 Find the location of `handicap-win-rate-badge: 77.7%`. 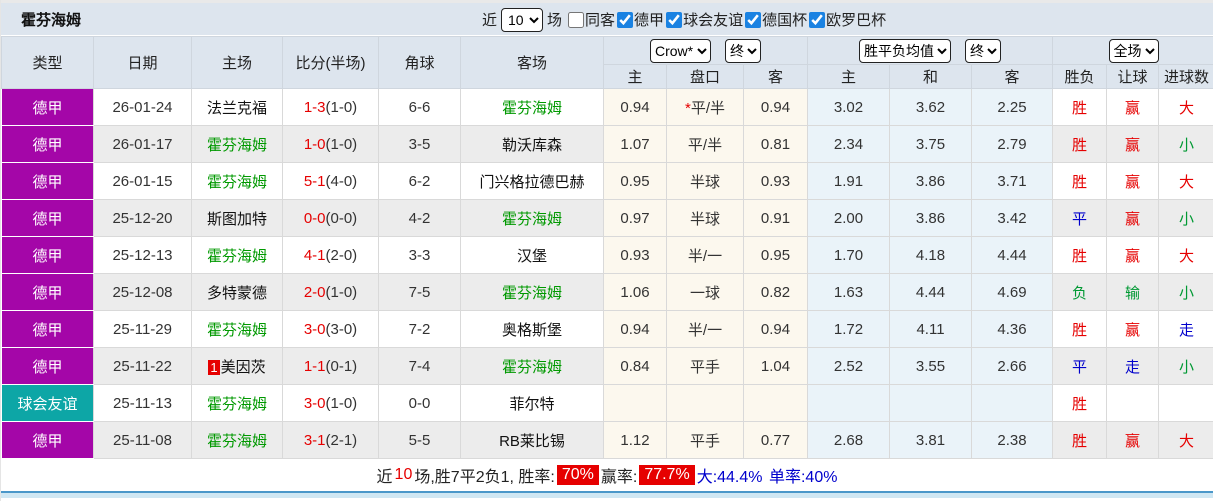

handicap-win-rate-badge: 77.7% is located at coordinates (667, 475).